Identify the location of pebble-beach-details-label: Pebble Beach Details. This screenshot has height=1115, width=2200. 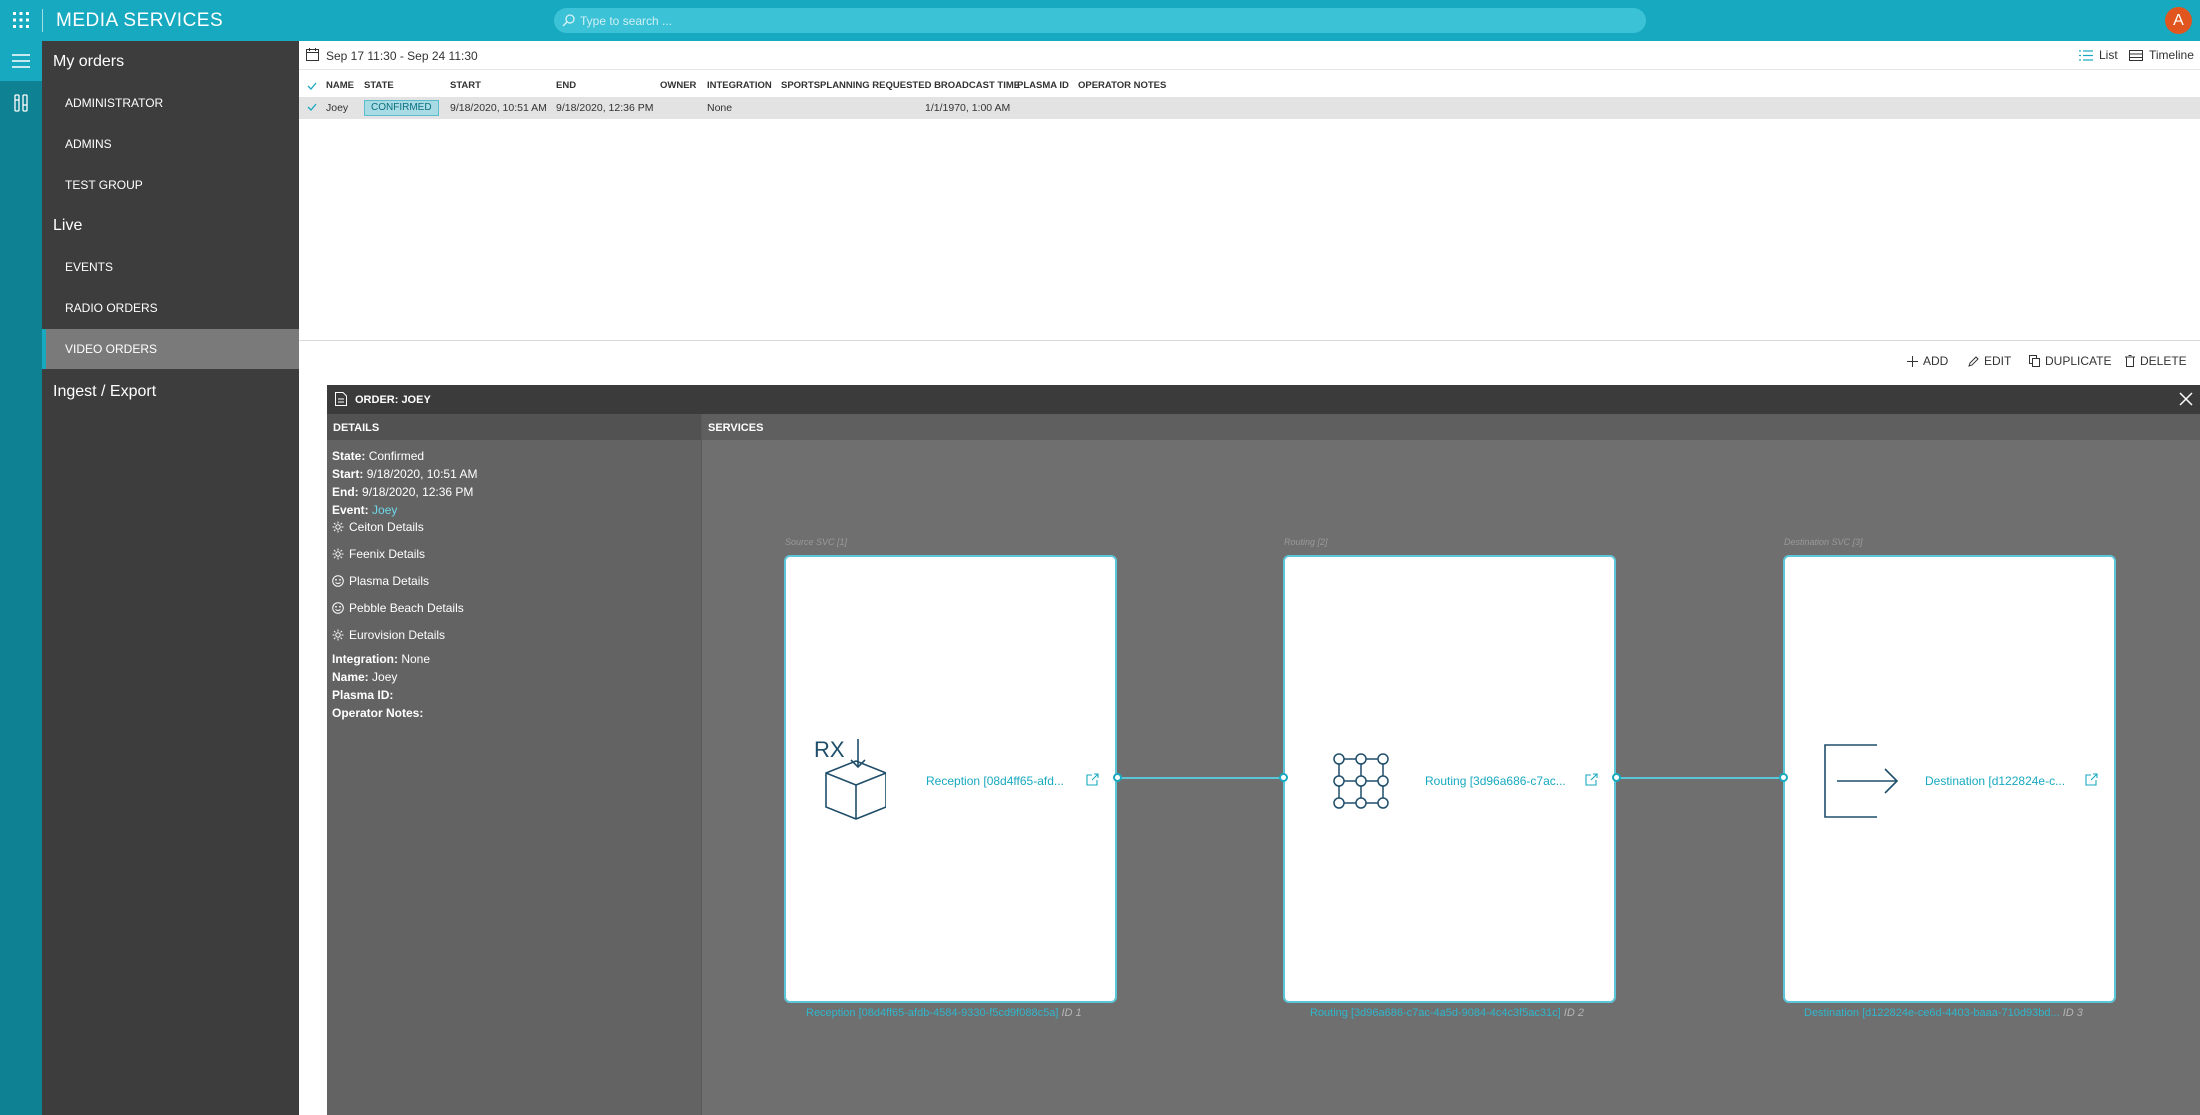
(406, 608).